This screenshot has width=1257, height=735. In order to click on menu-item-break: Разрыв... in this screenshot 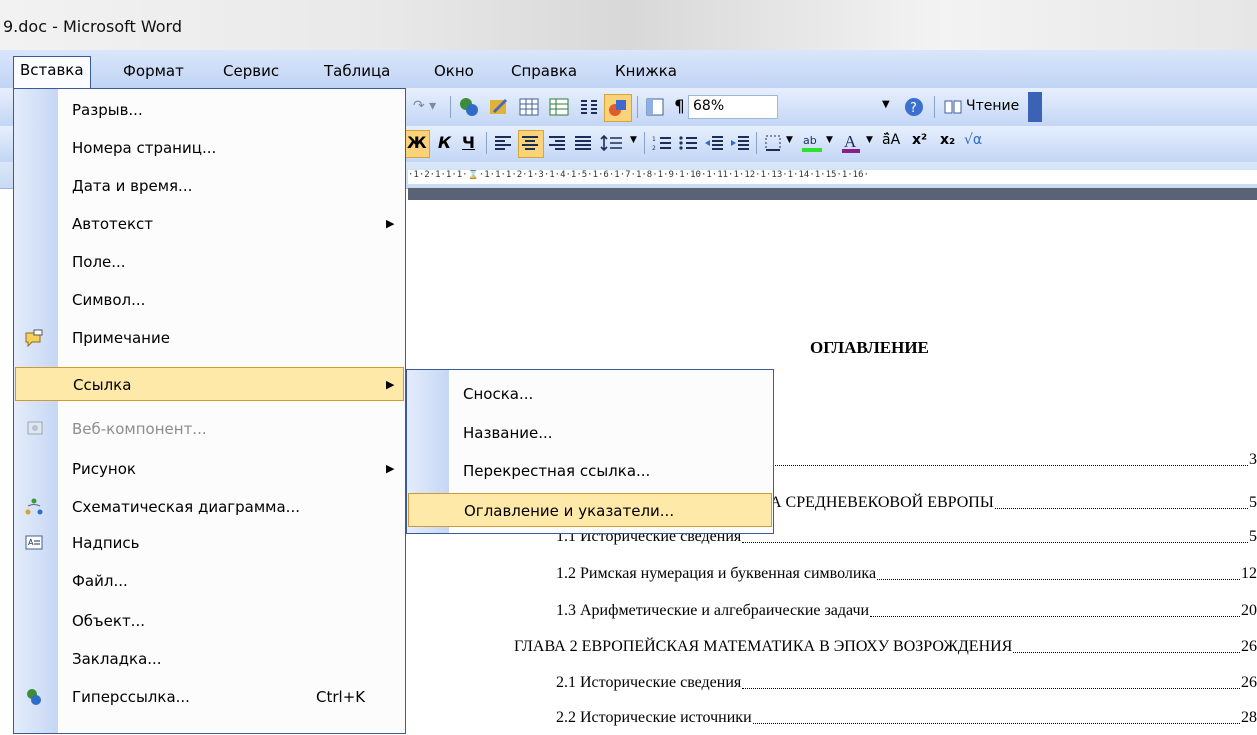, I will do `click(209, 110)`.